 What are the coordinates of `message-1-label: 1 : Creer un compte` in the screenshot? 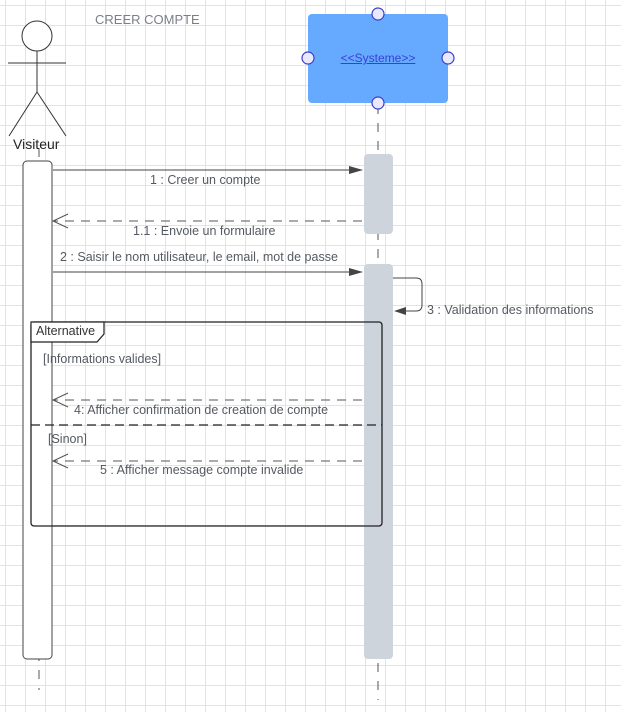 It's located at (205, 180).